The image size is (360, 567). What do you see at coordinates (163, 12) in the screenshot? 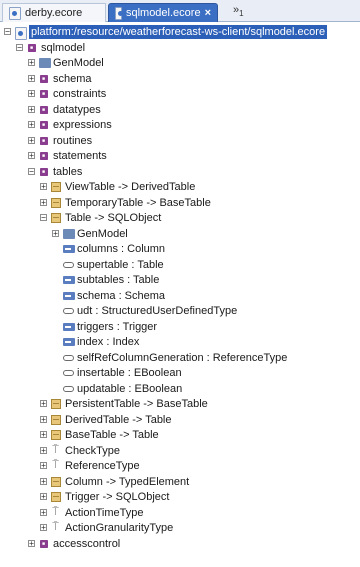
I see `tab-sqlmodel-ecore: sqlmodel.ecore ×` at bounding box center [163, 12].